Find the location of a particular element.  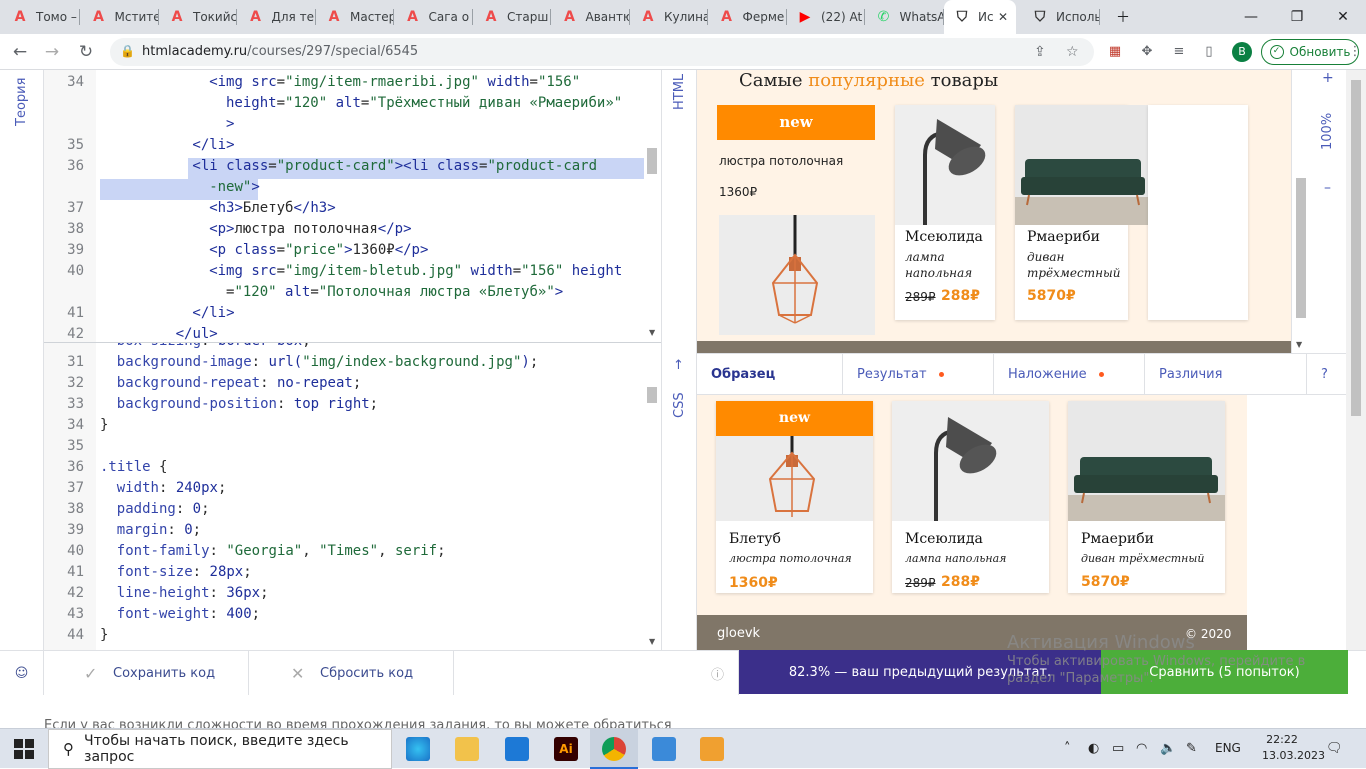

arrow-up-icon: ↑ is located at coordinates (678, 365).